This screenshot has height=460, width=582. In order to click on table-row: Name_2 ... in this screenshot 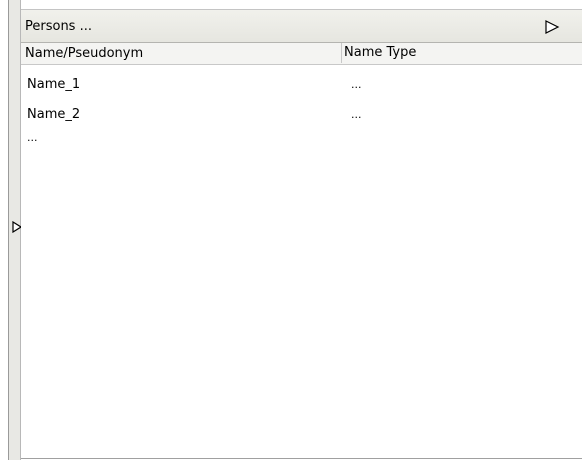, I will do `click(301, 115)`.